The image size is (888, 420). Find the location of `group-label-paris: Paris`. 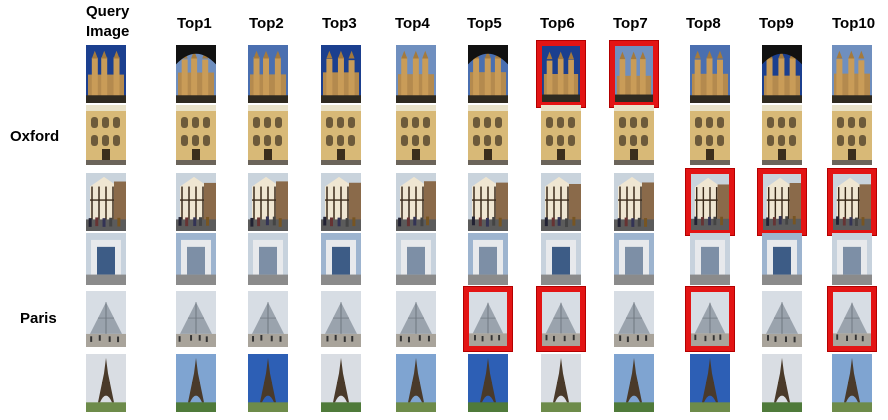

group-label-paris: Paris is located at coordinates (38, 318).